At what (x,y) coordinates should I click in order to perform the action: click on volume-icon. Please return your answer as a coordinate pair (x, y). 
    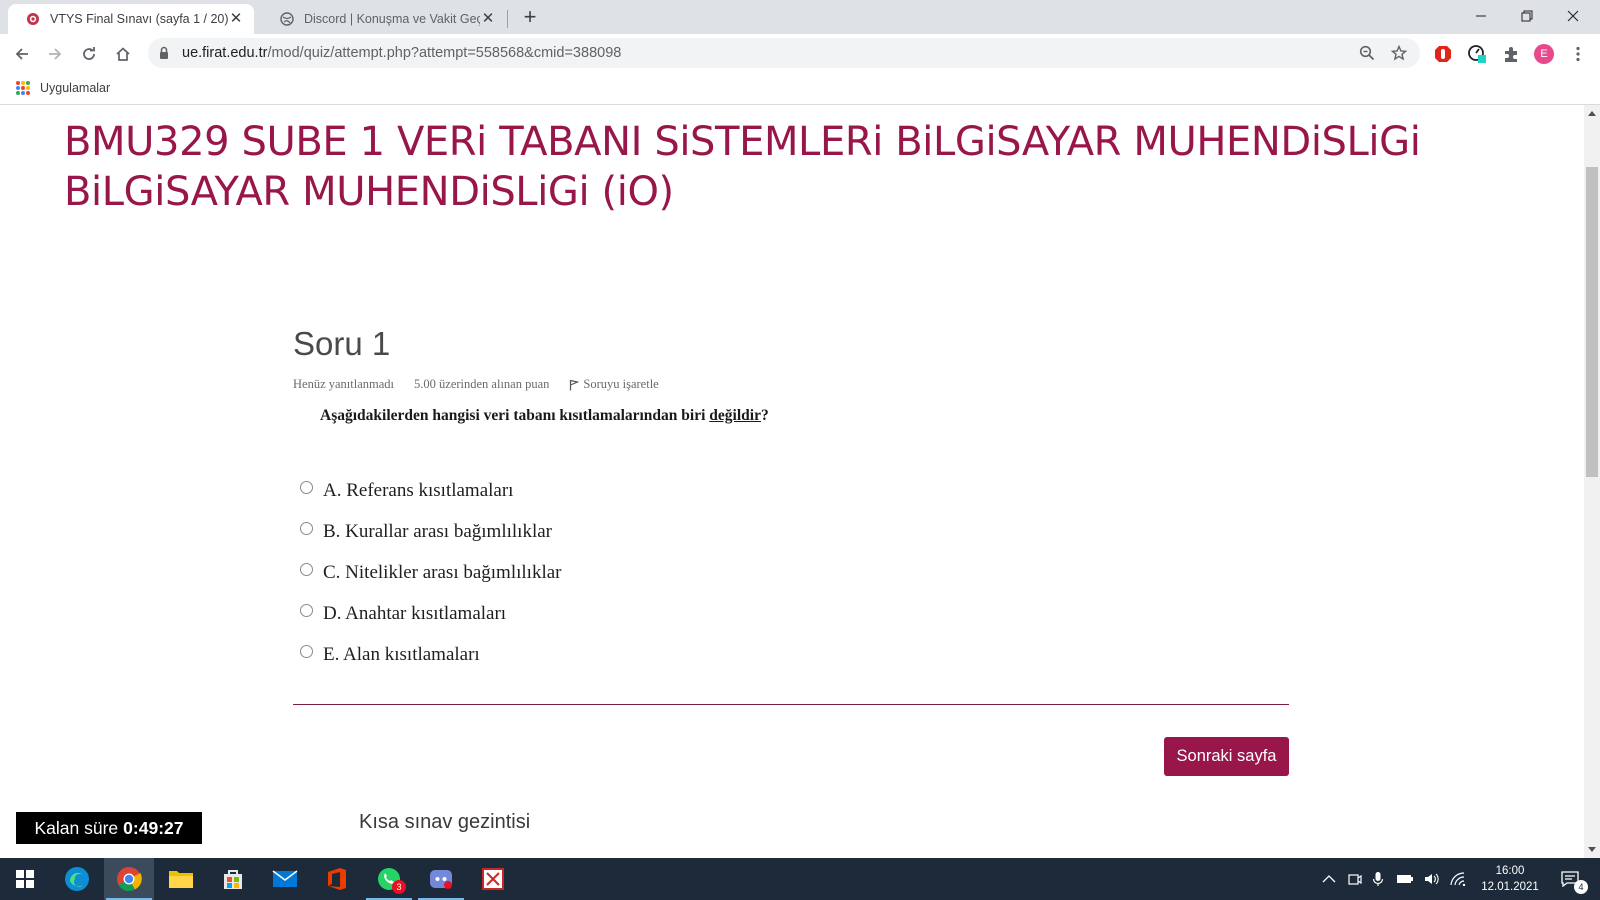
    Looking at the image, I should click on (1432, 879).